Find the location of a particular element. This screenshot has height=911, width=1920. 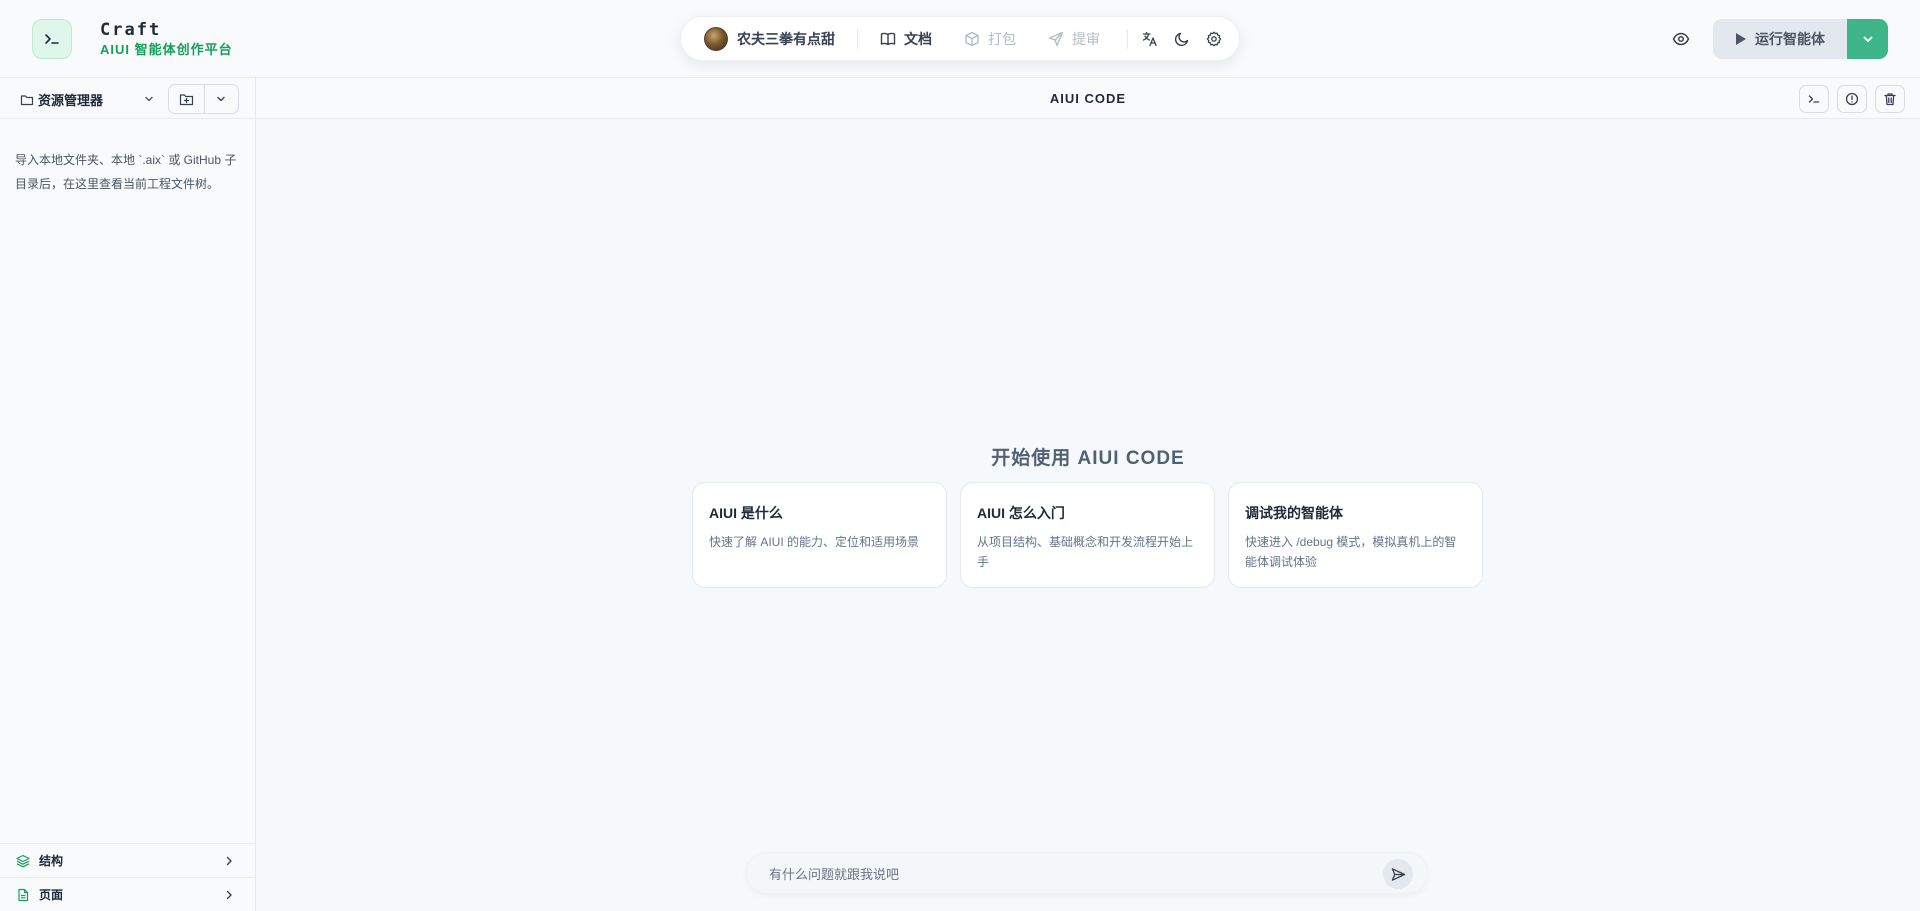

explorer-toolbar: 资源管理器 is located at coordinates (127, 98).